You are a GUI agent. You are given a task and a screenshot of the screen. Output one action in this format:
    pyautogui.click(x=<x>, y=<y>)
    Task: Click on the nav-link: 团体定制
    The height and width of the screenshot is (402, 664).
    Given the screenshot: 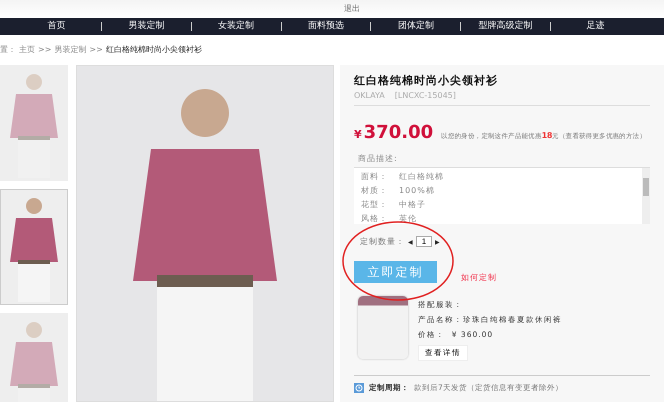 What is the action you would take?
    pyautogui.click(x=415, y=26)
    